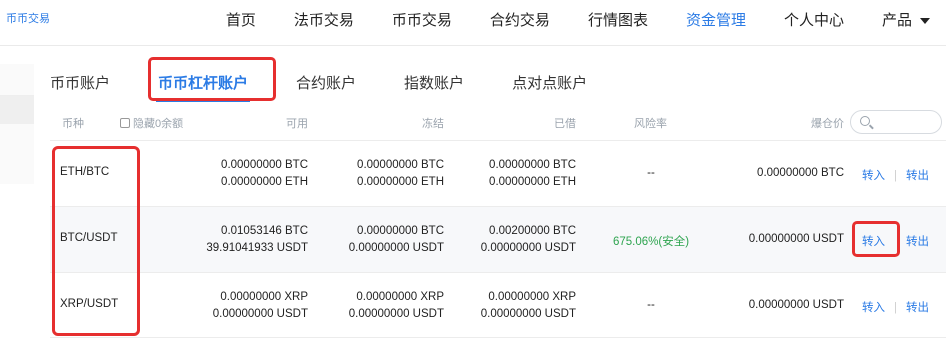 The image size is (946, 342). Describe the element at coordinates (651, 242) in the screenshot. I see `risk-rate: 675.06%(安全)` at that location.